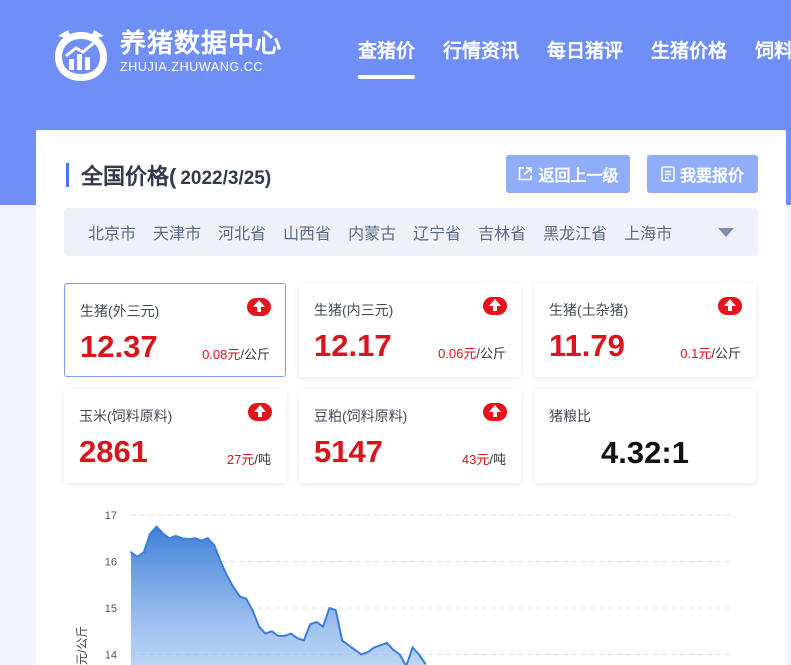 The width and height of the screenshot is (791, 665). I want to click on external-link-icon, so click(526, 174).